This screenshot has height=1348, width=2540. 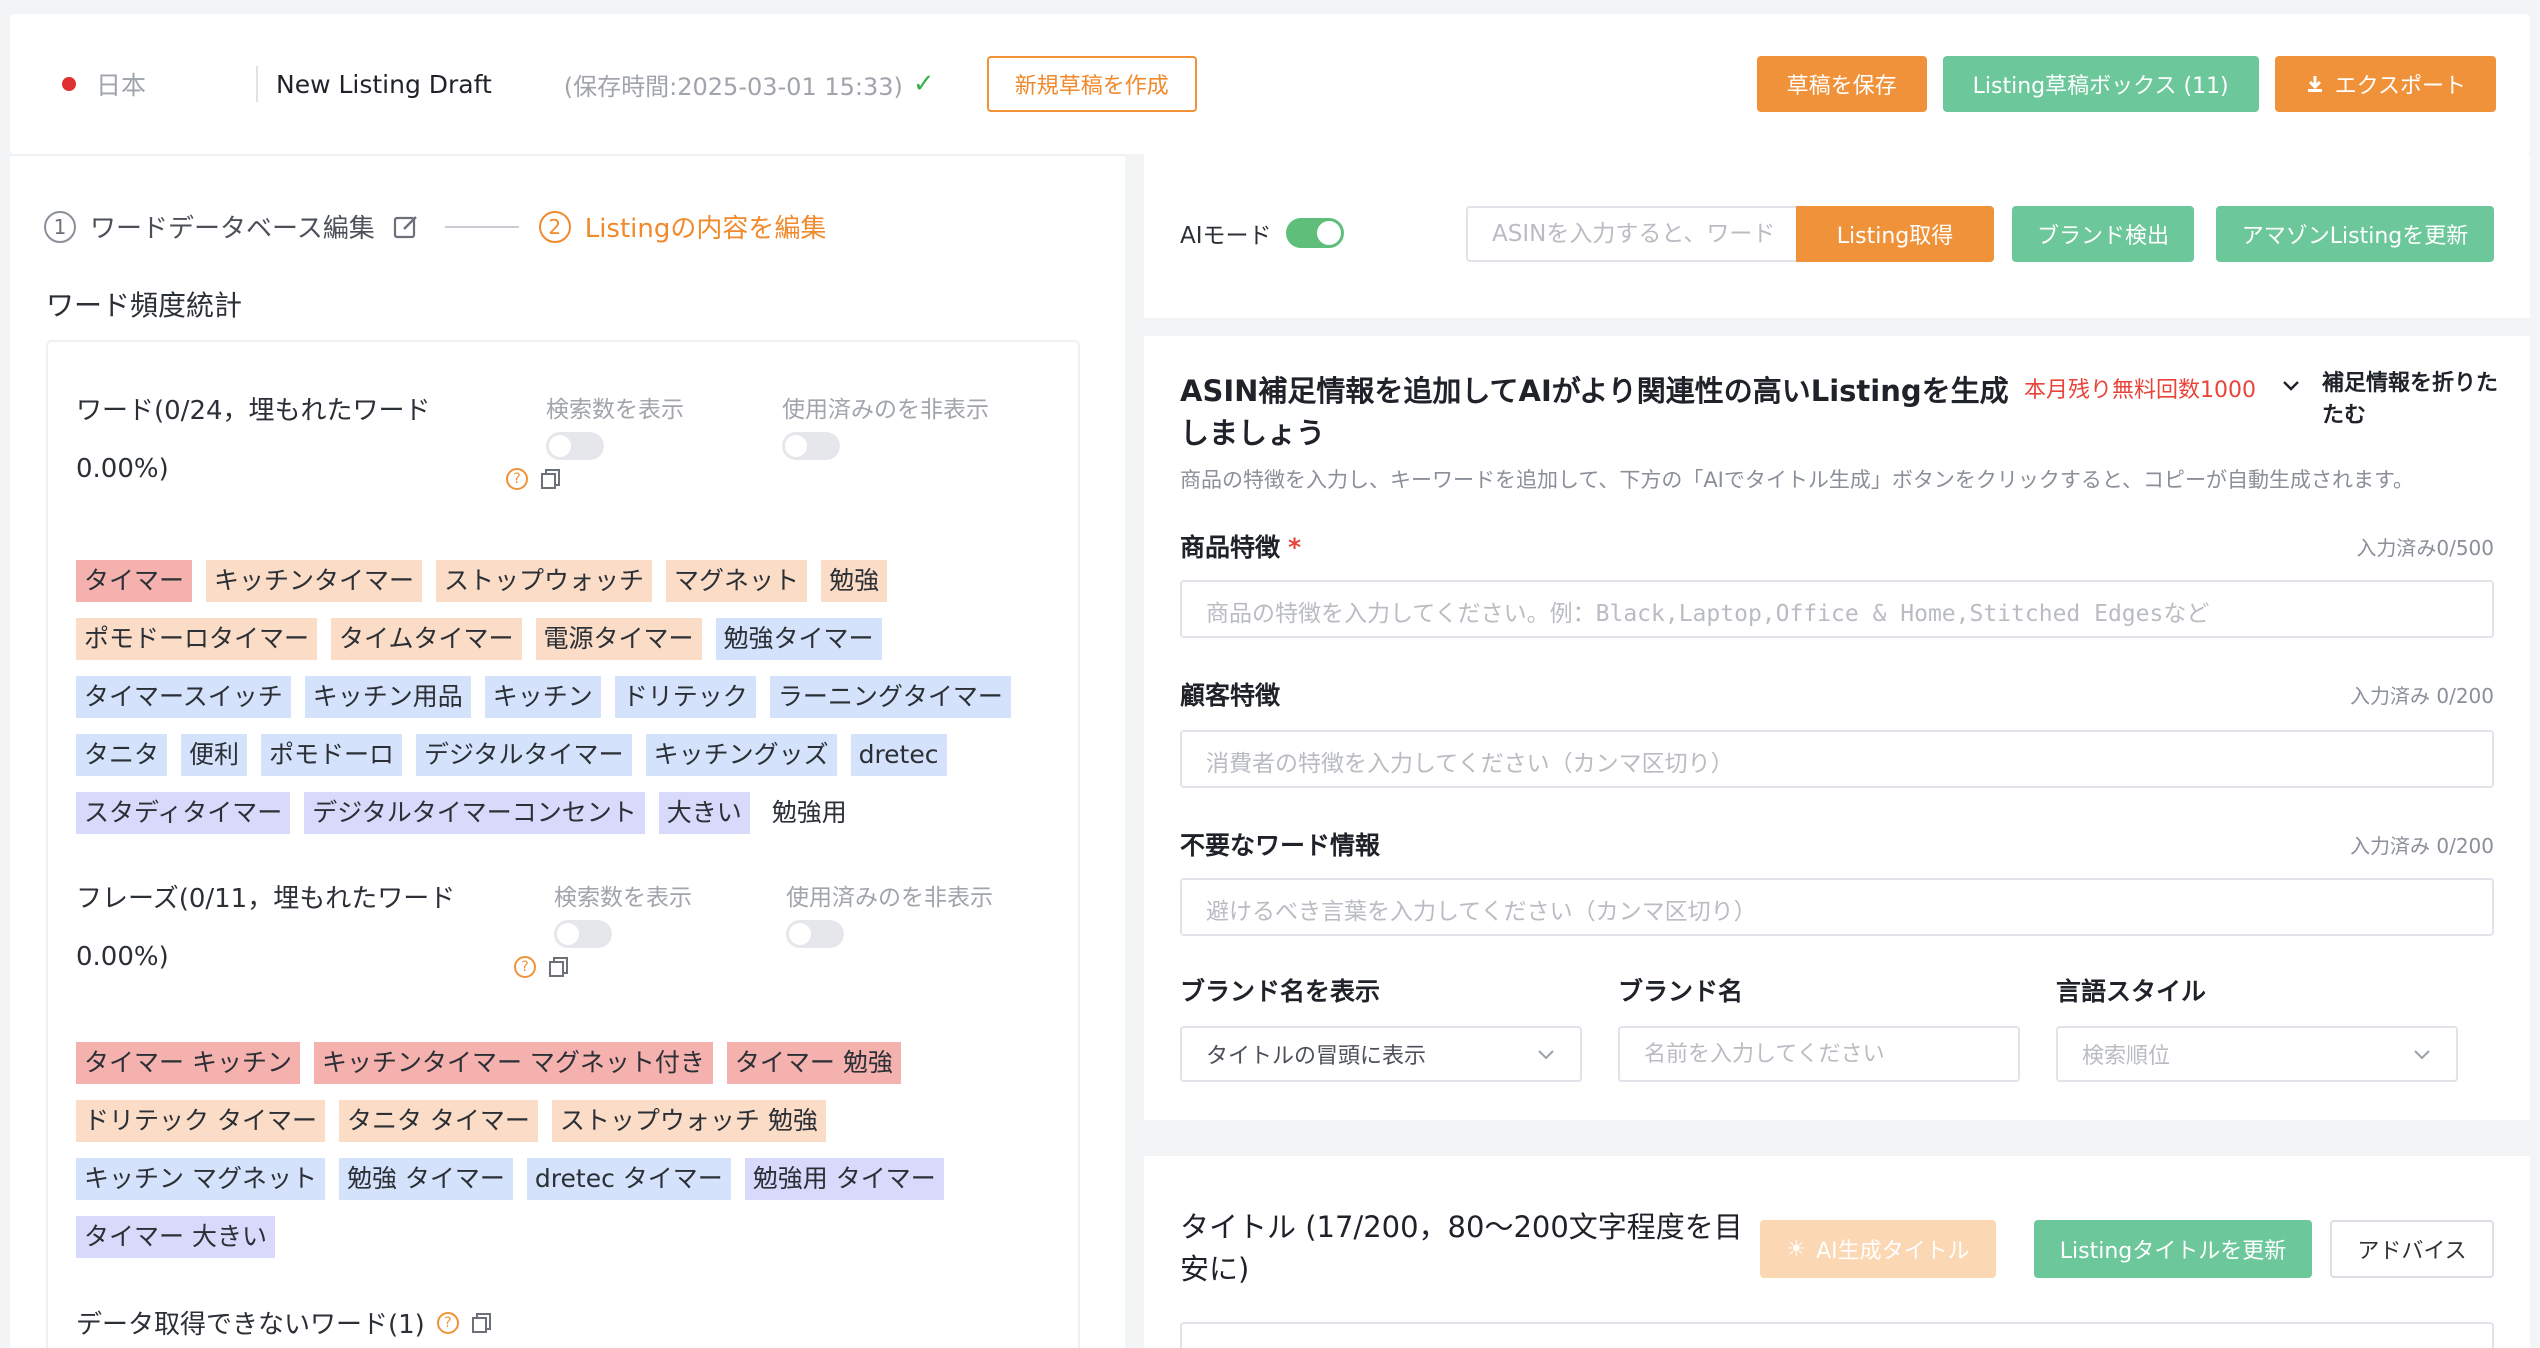 What do you see at coordinates (425, 1179) in the screenshot?
I see `keyword-tag: 勉強 タイマー` at bounding box center [425, 1179].